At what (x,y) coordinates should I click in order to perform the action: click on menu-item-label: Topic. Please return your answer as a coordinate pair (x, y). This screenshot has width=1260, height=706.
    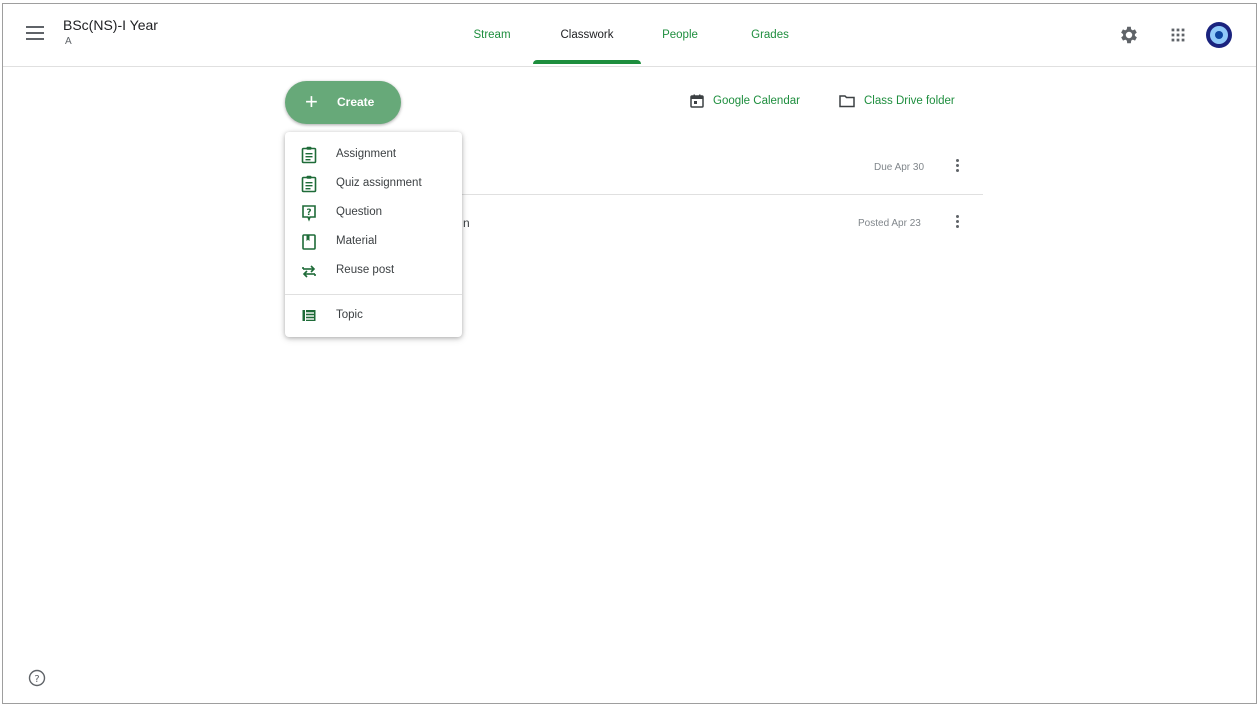
    Looking at the image, I should click on (349, 315).